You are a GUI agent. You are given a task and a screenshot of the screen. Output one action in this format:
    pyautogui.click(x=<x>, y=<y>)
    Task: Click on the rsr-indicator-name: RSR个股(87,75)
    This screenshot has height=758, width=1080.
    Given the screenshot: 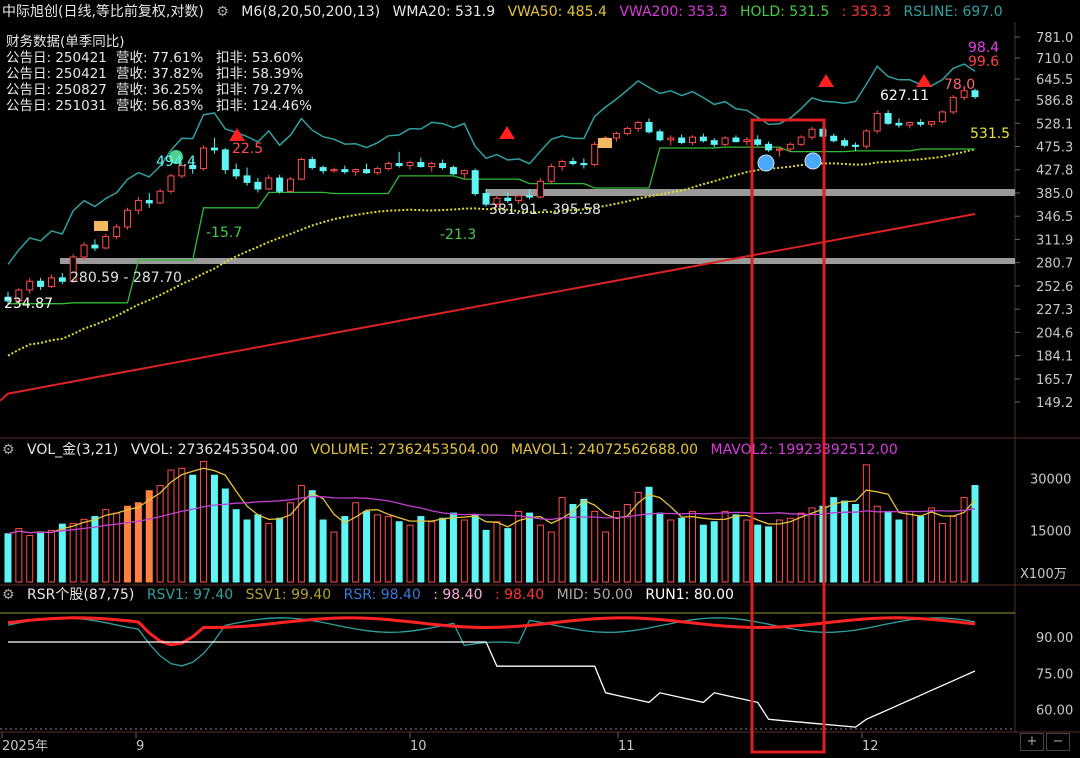 What is the action you would take?
    pyautogui.click(x=80, y=595)
    